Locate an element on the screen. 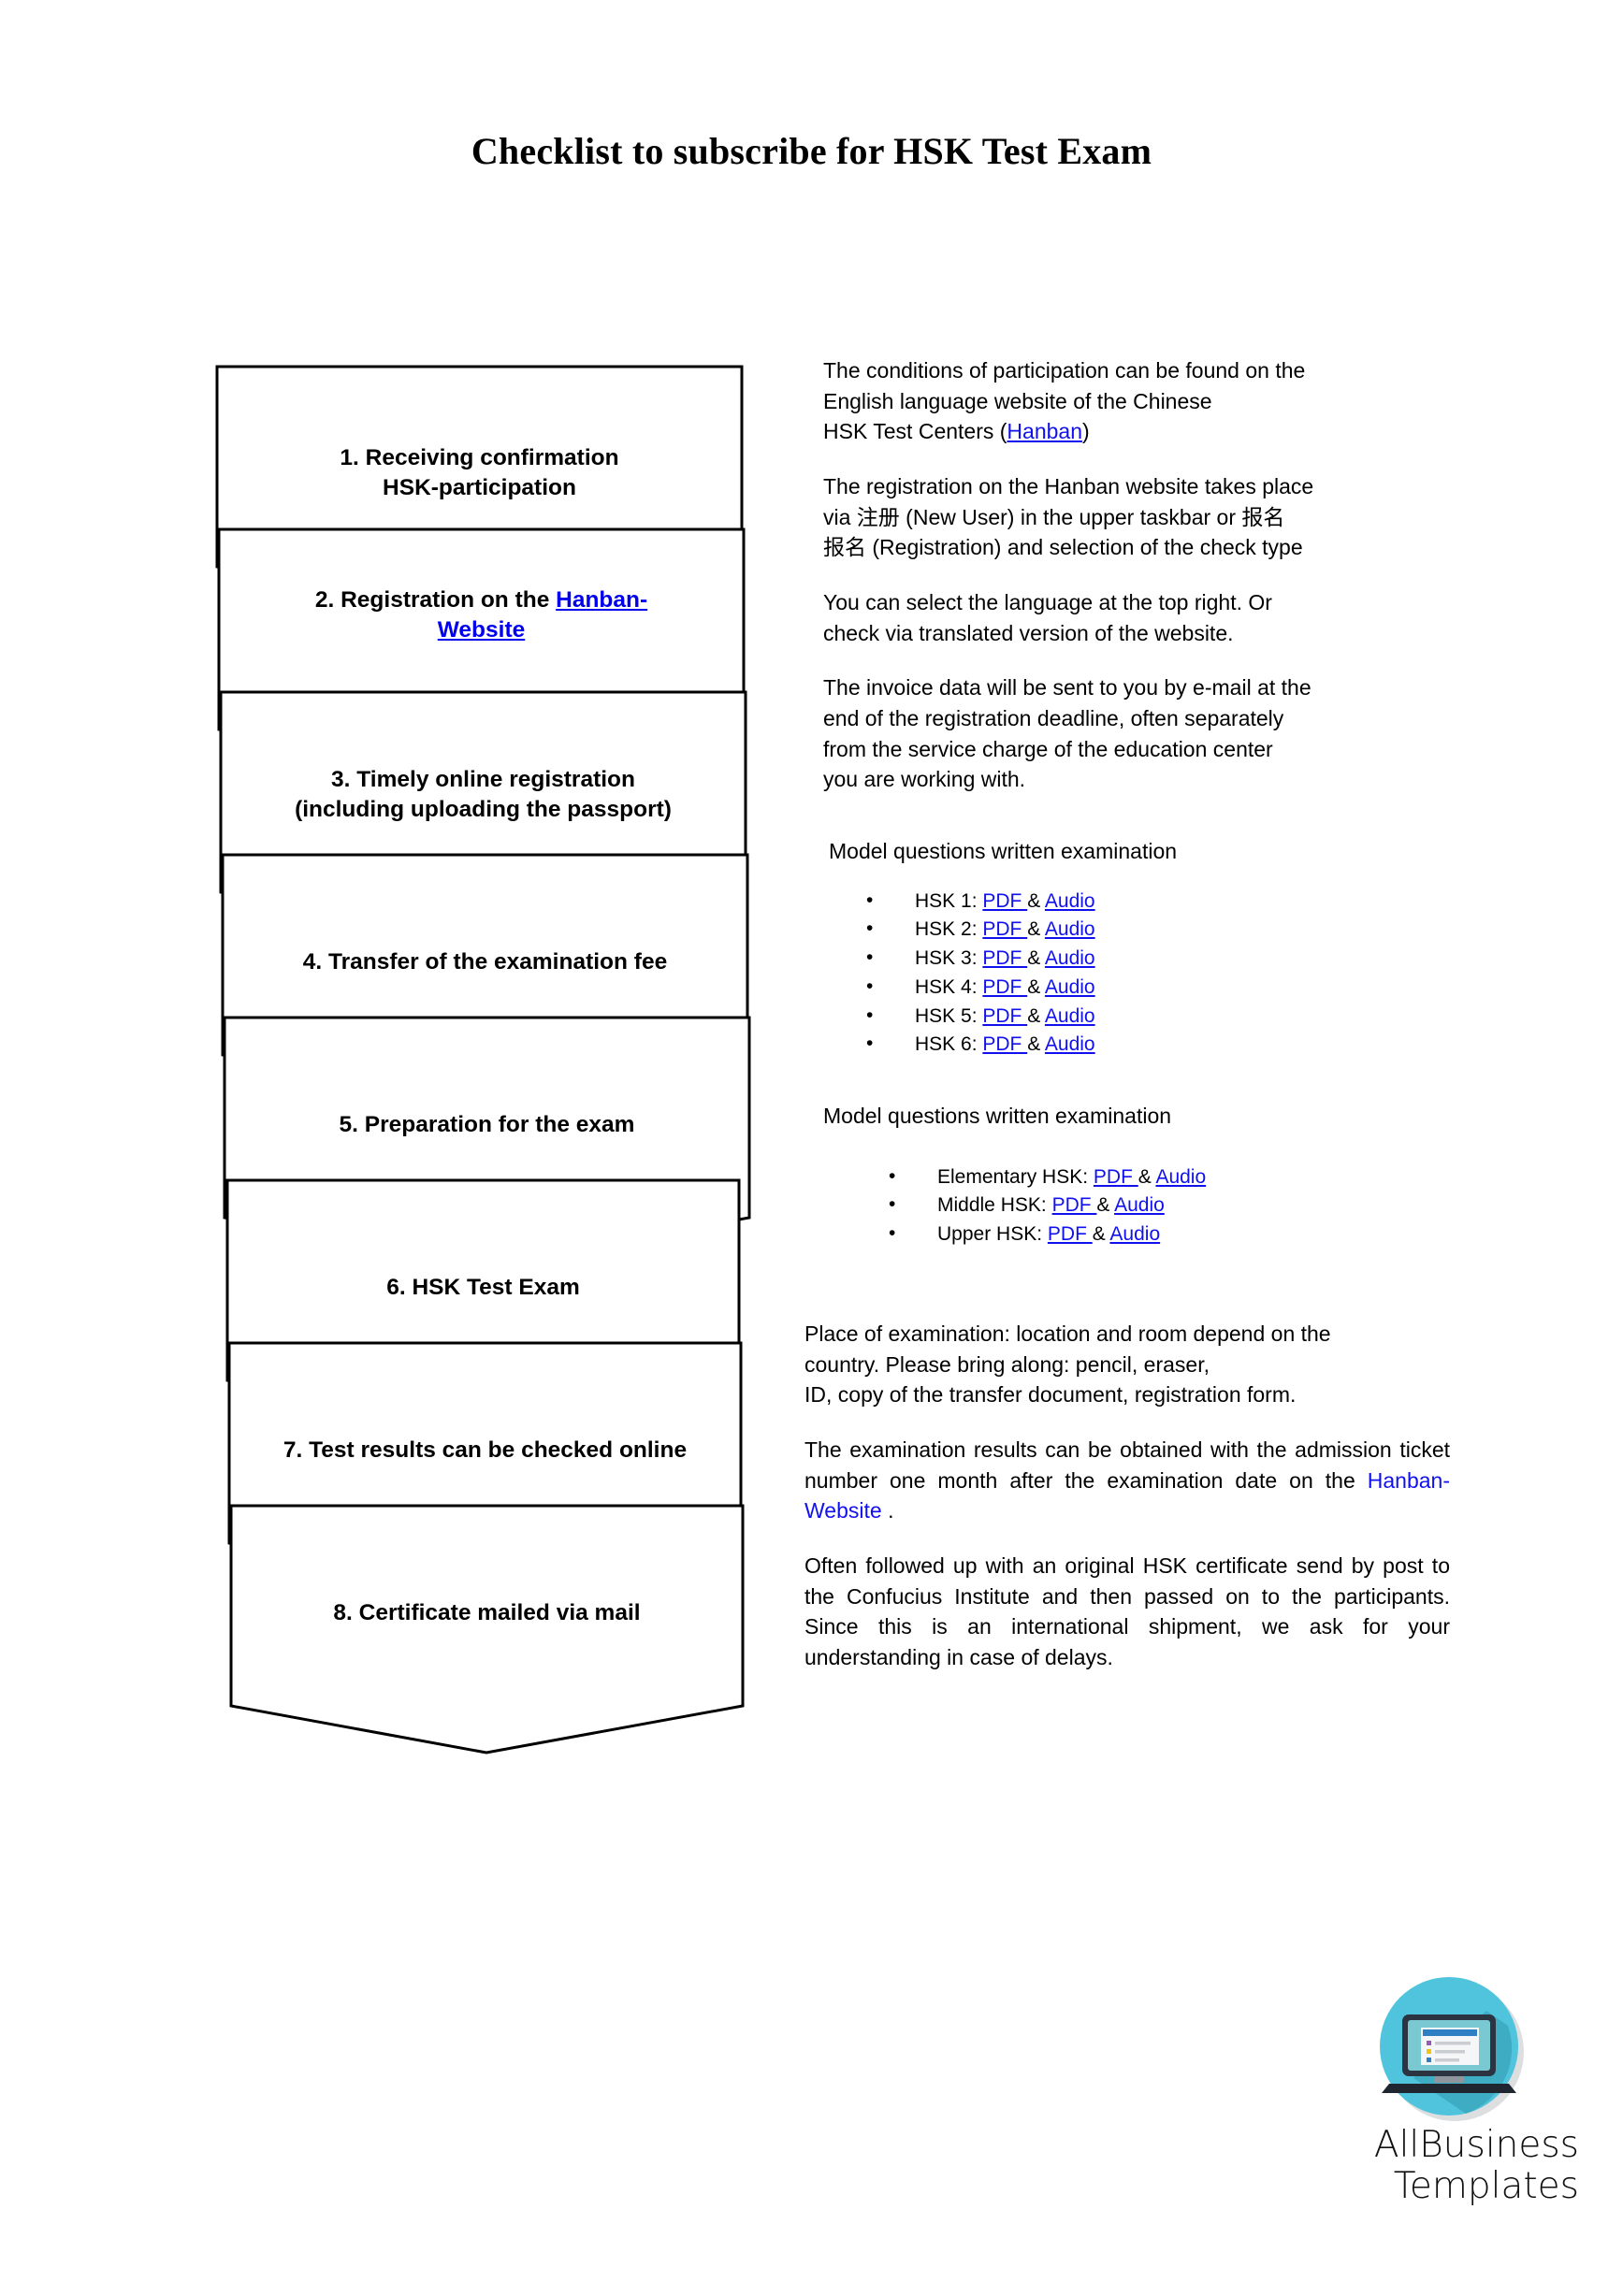 The width and height of the screenshot is (1623, 2296). list-item: Elementary HSK: PDF & Audio is located at coordinates (1136, 1177).